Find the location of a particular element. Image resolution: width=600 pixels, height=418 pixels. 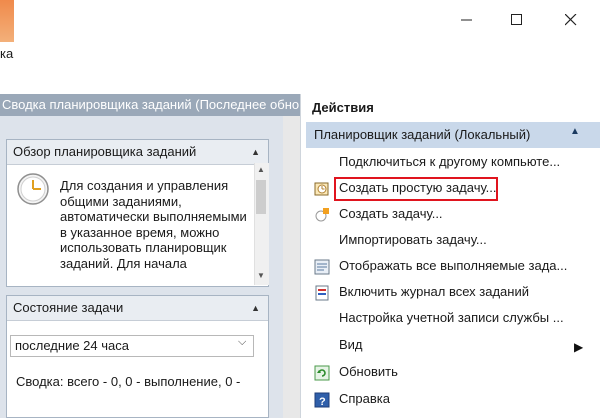

minimize-icon is located at coordinates (467, 21).